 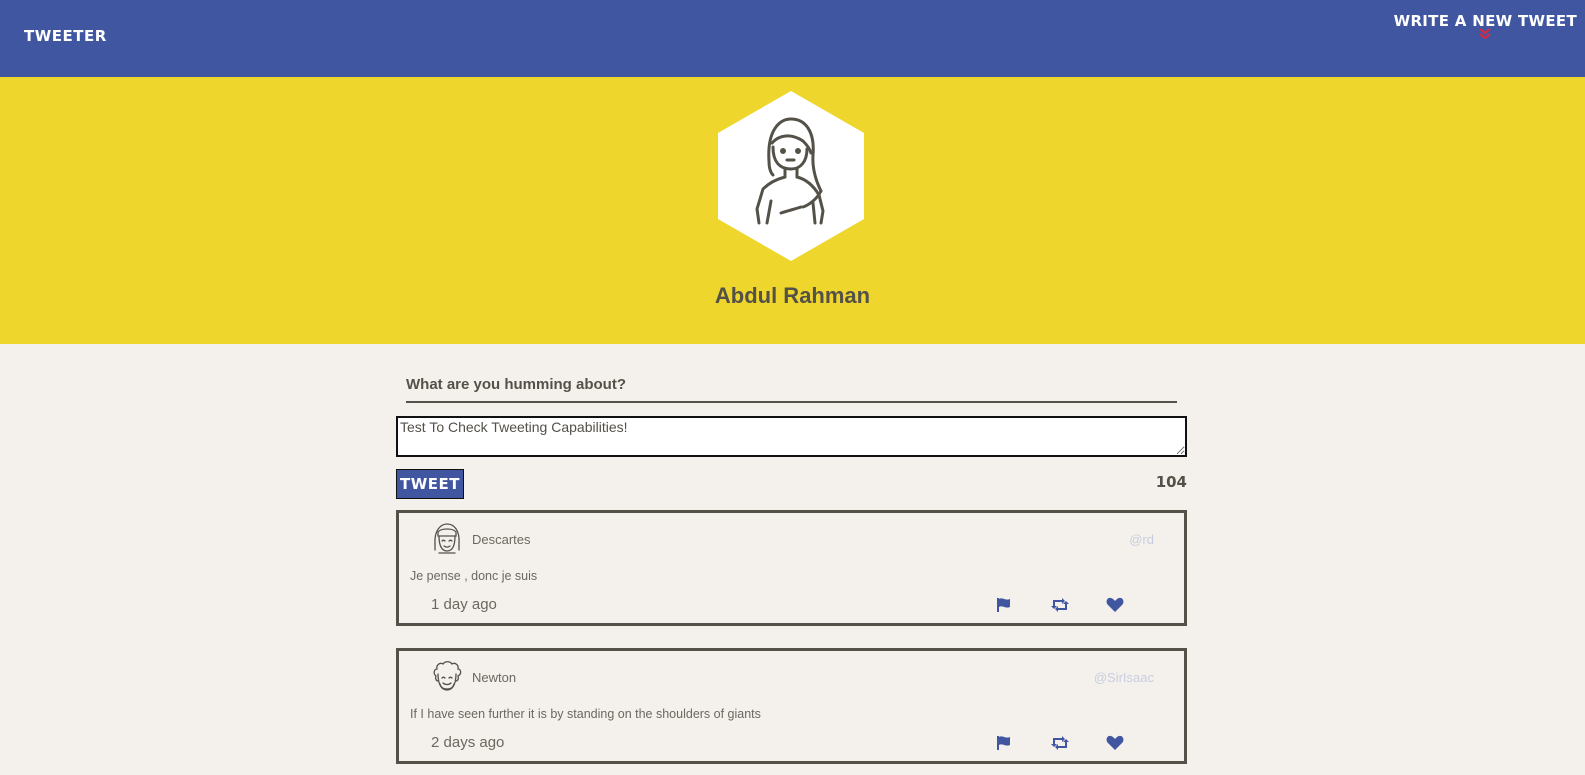 What do you see at coordinates (501, 539) in the screenshot?
I see `tweet-author-name: Descartes` at bounding box center [501, 539].